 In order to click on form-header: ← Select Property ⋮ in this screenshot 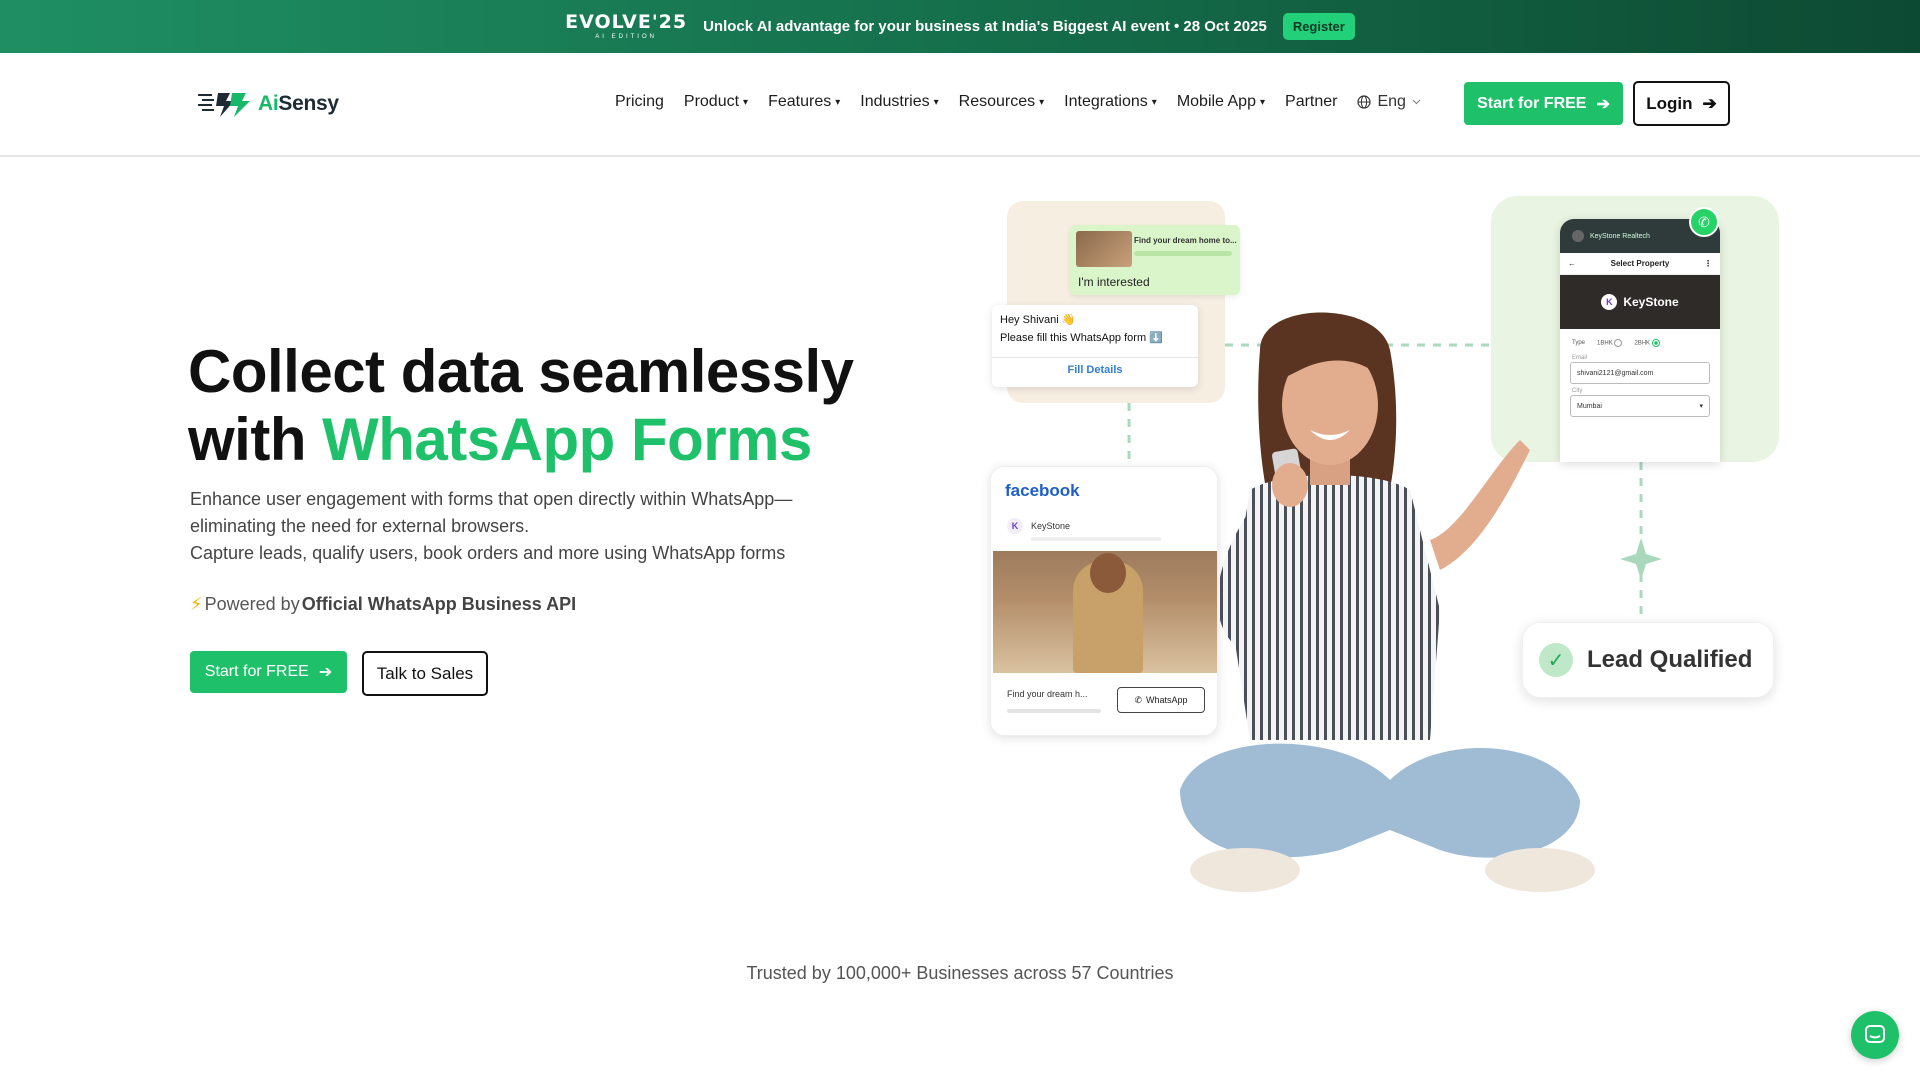, I will do `click(1640, 264)`.